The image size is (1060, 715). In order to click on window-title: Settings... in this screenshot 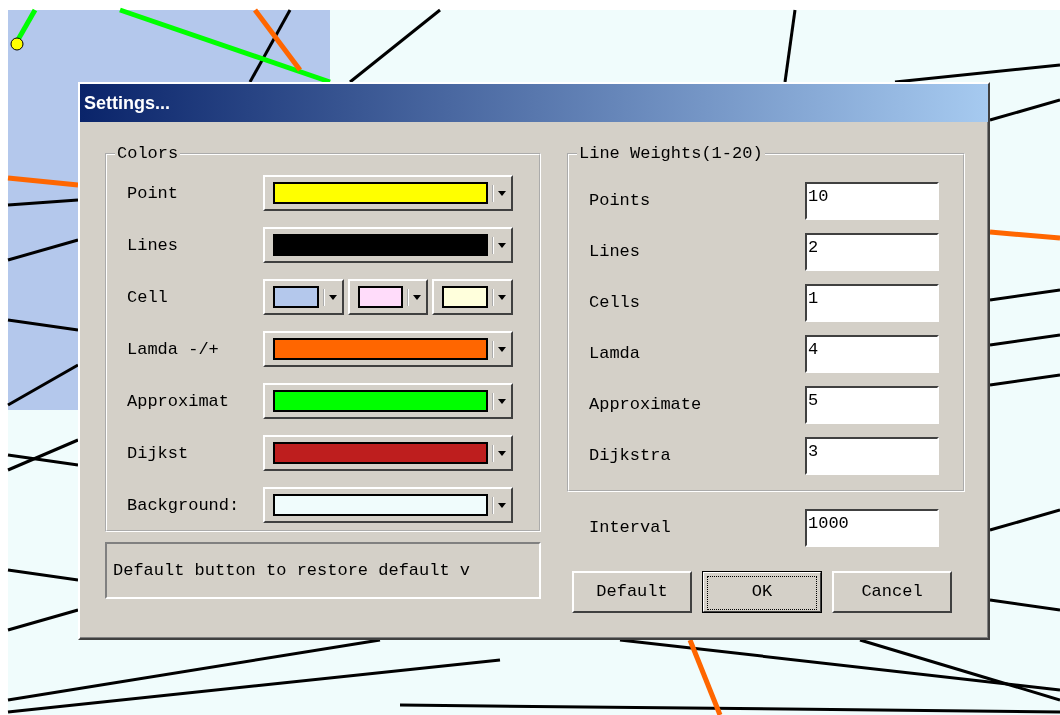, I will do `click(127, 103)`.